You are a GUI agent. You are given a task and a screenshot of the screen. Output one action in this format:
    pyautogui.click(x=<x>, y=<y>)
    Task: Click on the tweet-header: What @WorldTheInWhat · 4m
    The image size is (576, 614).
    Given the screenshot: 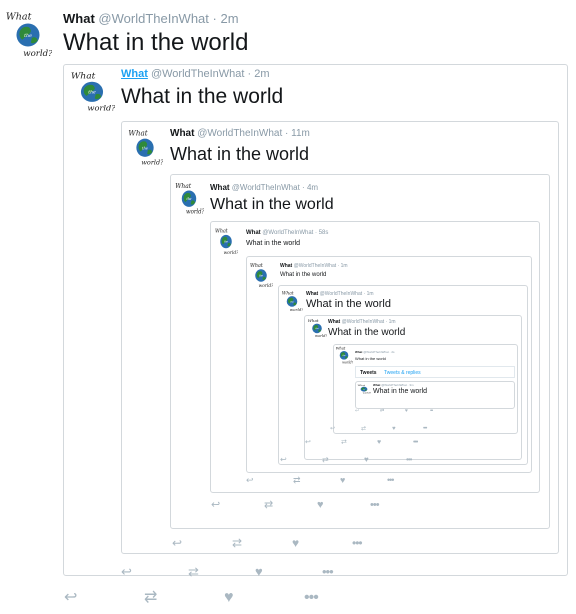 What is the action you would take?
    pyautogui.click(x=264, y=188)
    